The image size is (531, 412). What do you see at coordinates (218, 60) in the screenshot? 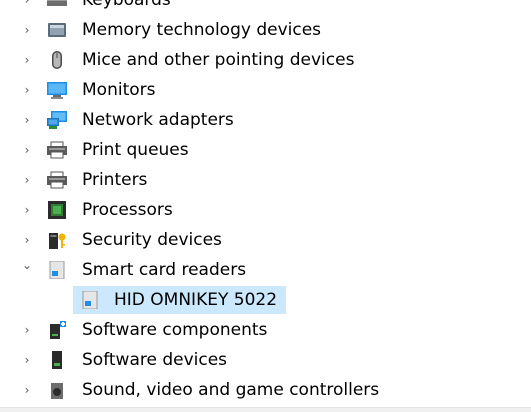
I see `tree-item-label: Mice and other pointing devices` at bounding box center [218, 60].